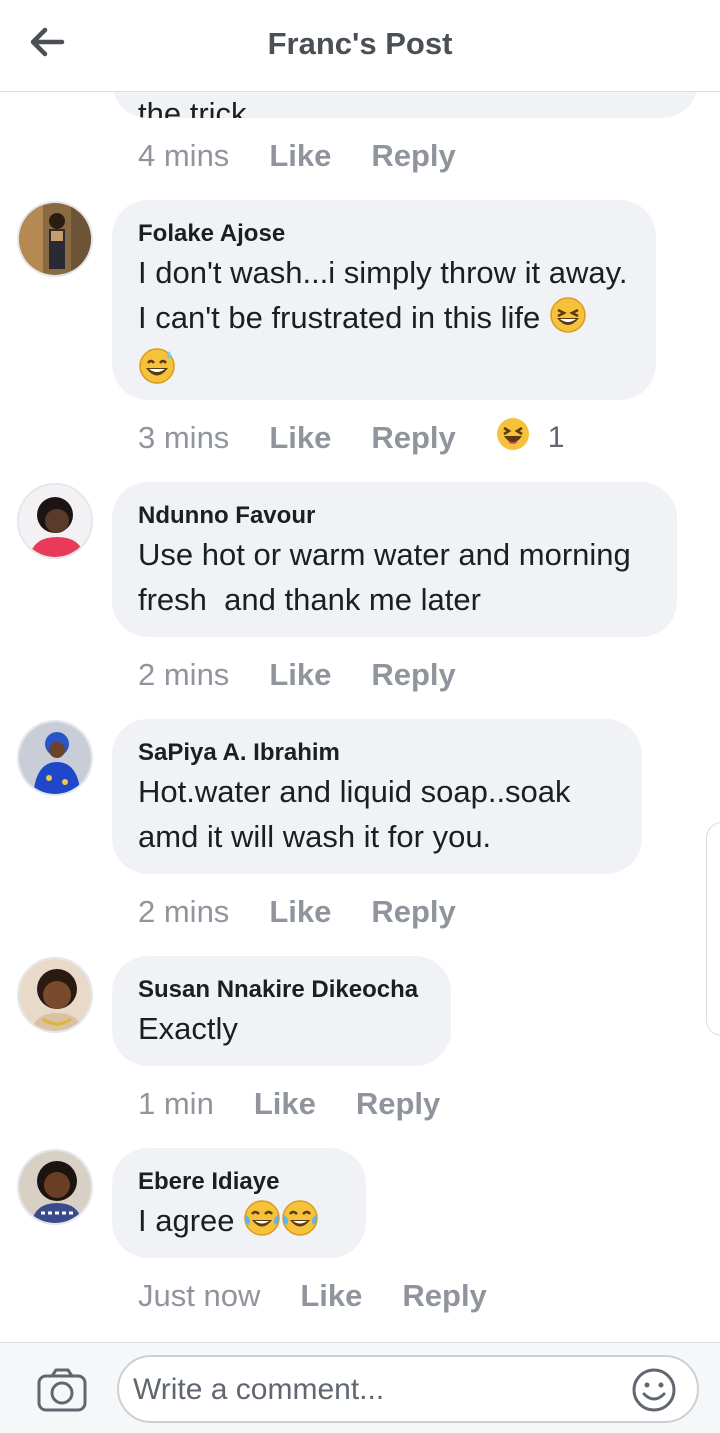 The image size is (720, 1433). I want to click on comment-meta: 1 min Like Reply, so click(309, 1104).